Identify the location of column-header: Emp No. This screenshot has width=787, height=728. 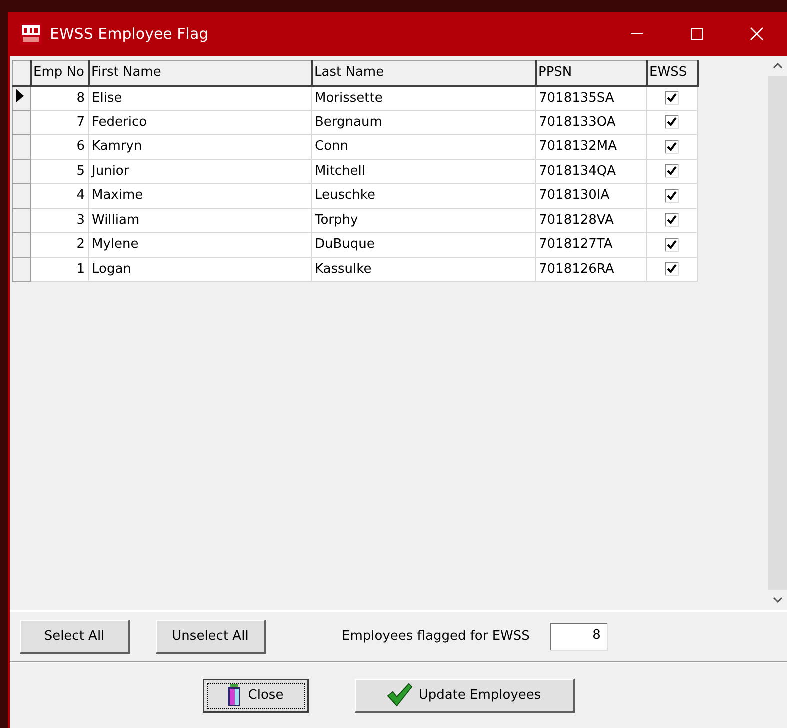
(59, 73).